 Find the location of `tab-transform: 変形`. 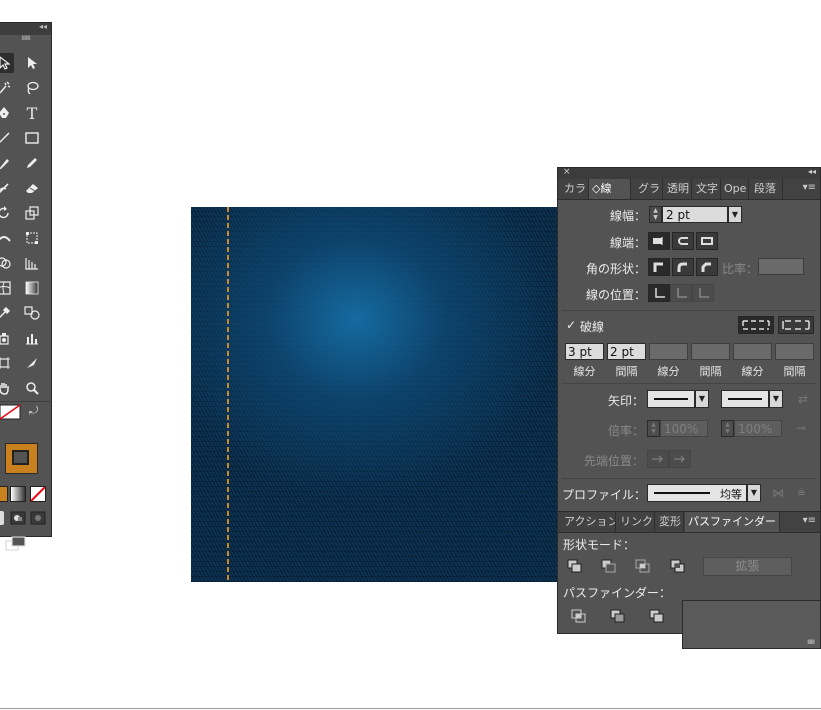

tab-transform: 変形 is located at coordinates (670, 522).